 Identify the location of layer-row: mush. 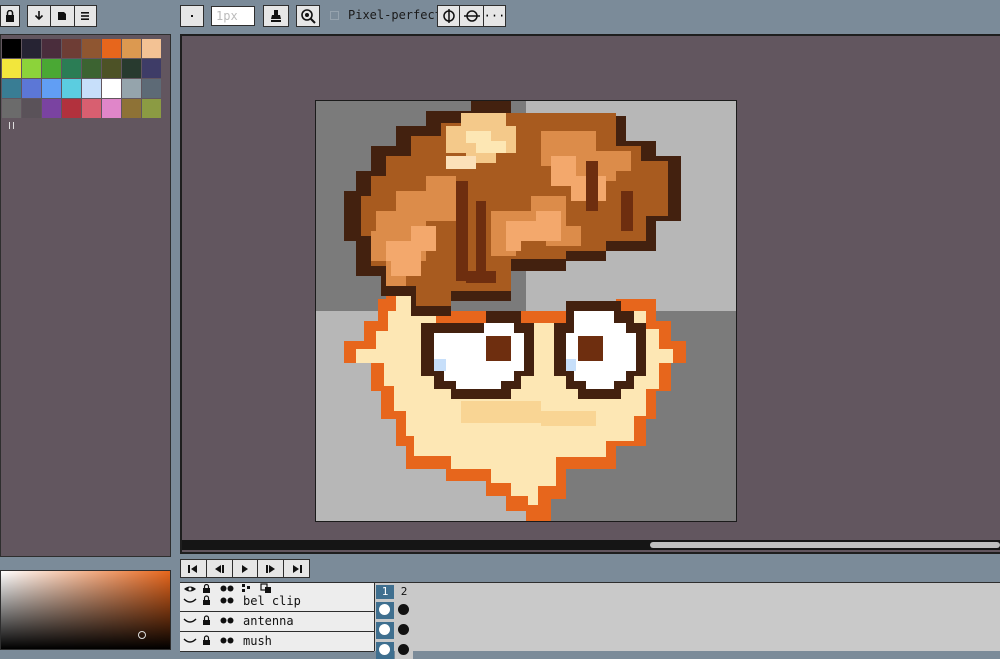
(277, 642).